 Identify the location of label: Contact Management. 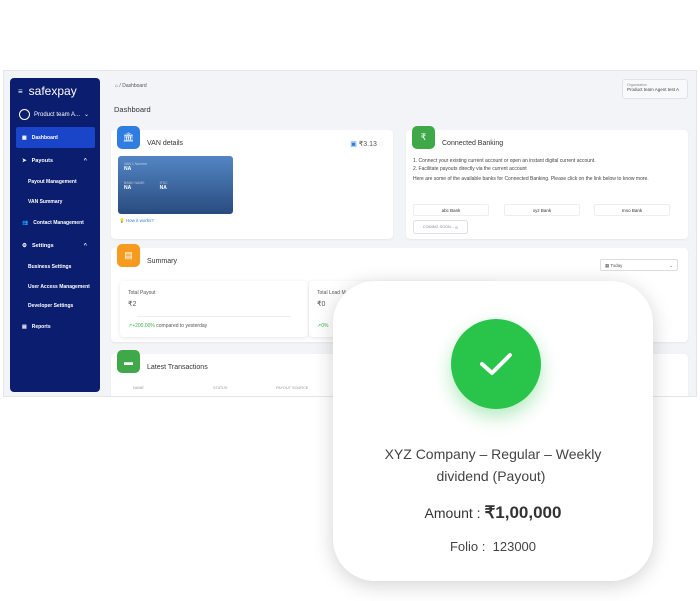
(58, 222).